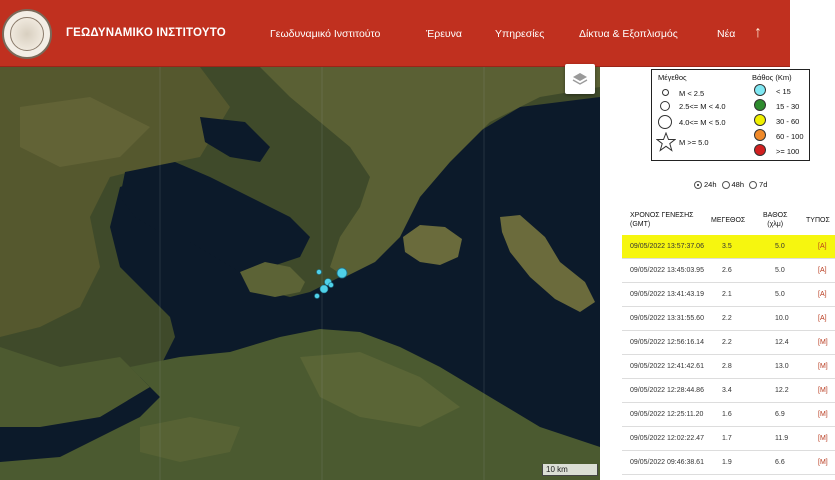 This screenshot has width=835, height=480. I want to click on depth-cyan-circle-icon, so click(760, 90).